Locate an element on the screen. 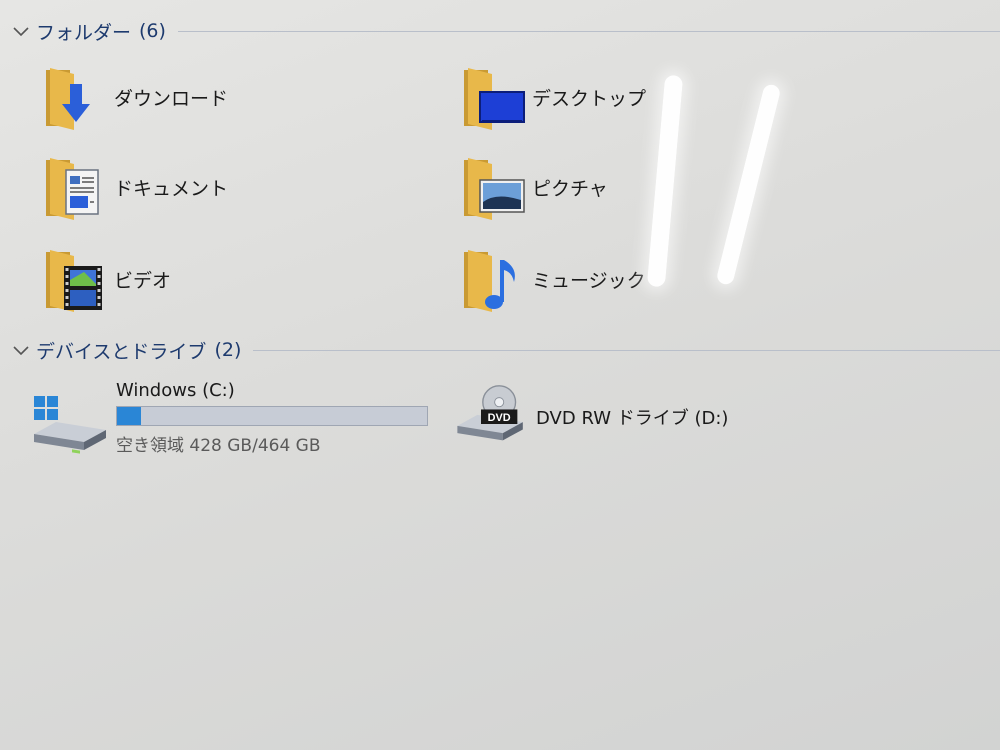 The width and height of the screenshot is (1000, 750). videos-folder-icon is located at coordinates (74, 281).